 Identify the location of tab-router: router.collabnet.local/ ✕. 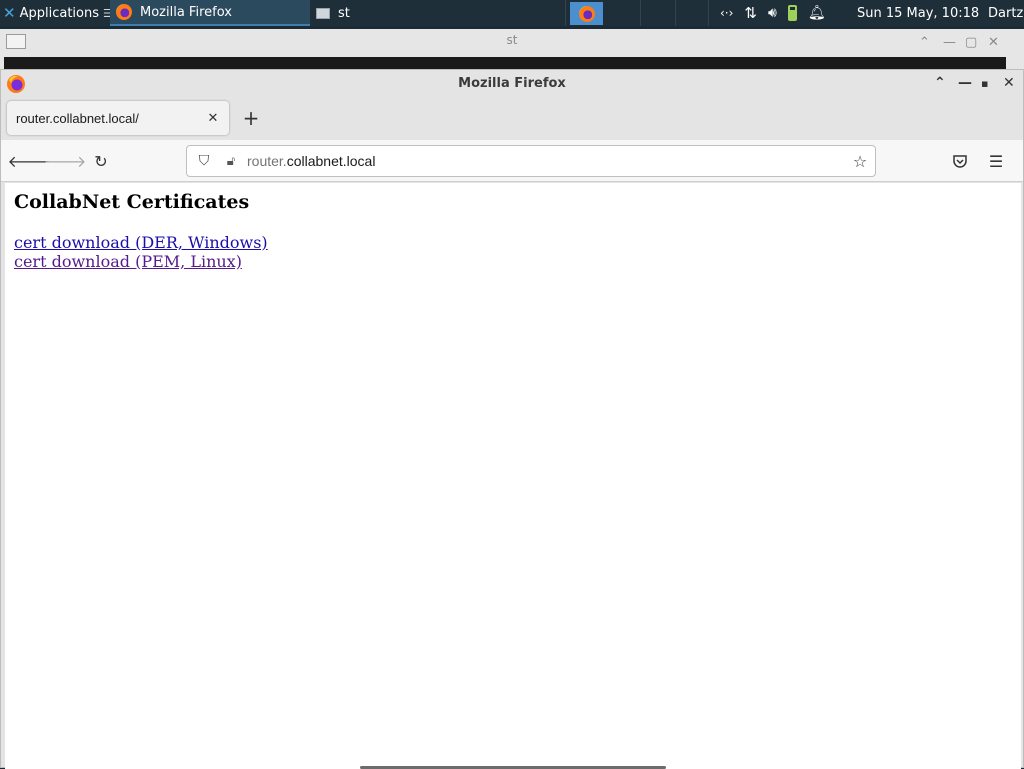
(118, 118).